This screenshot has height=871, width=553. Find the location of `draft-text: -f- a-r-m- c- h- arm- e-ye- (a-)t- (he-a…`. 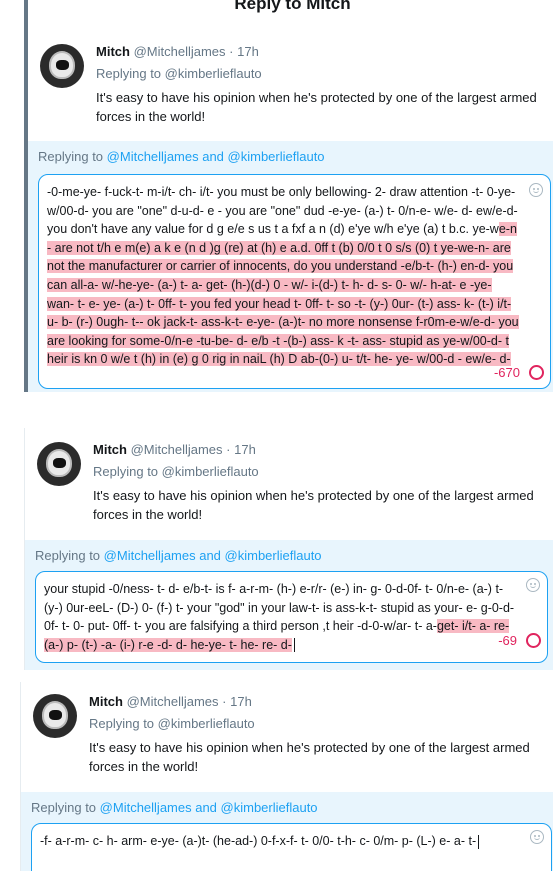

draft-text: -f- a-r-m- c- h- arm- e-ye- (a-)t- (he-a… is located at coordinates (258, 841).